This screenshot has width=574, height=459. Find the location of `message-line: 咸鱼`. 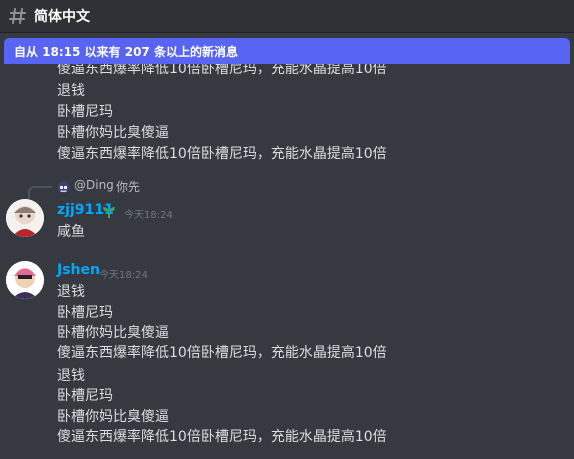

message-line: 咸鱼 is located at coordinates (71, 232).